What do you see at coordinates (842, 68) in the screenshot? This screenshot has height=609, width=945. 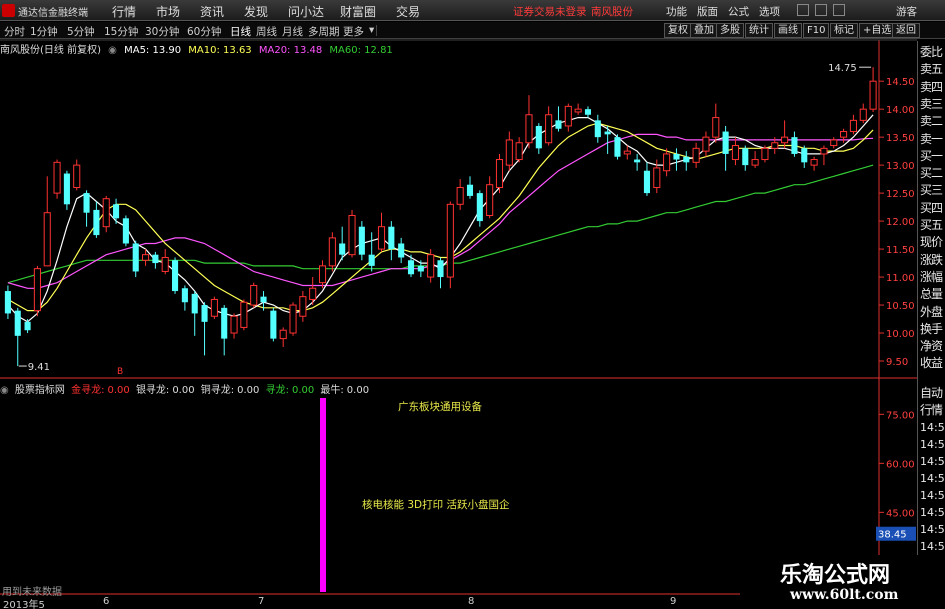 I see `price-high-label: 14.75` at bounding box center [842, 68].